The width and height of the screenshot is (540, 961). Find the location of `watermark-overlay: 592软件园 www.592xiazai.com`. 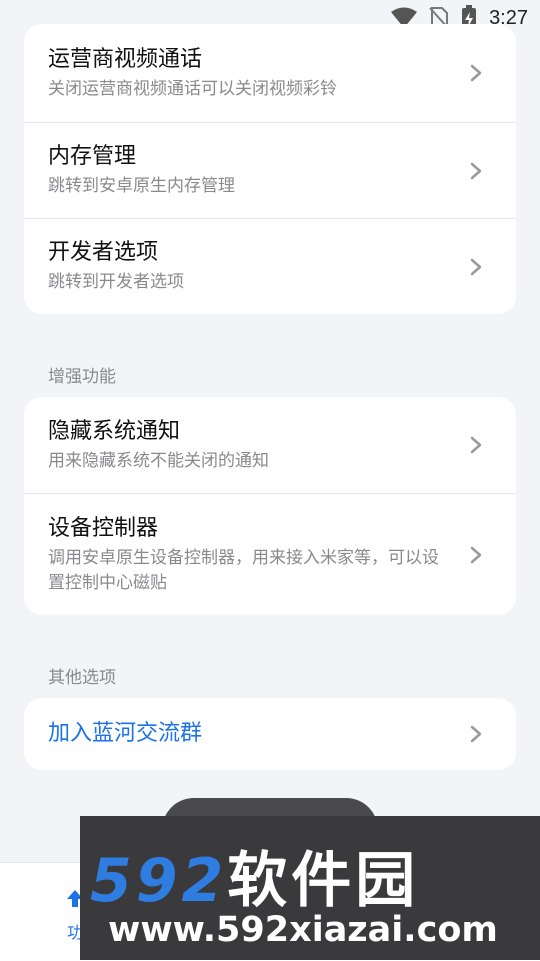

watermark-overlay: 592软件园 www.592xiazai.com is located at coordinates (310, 888).